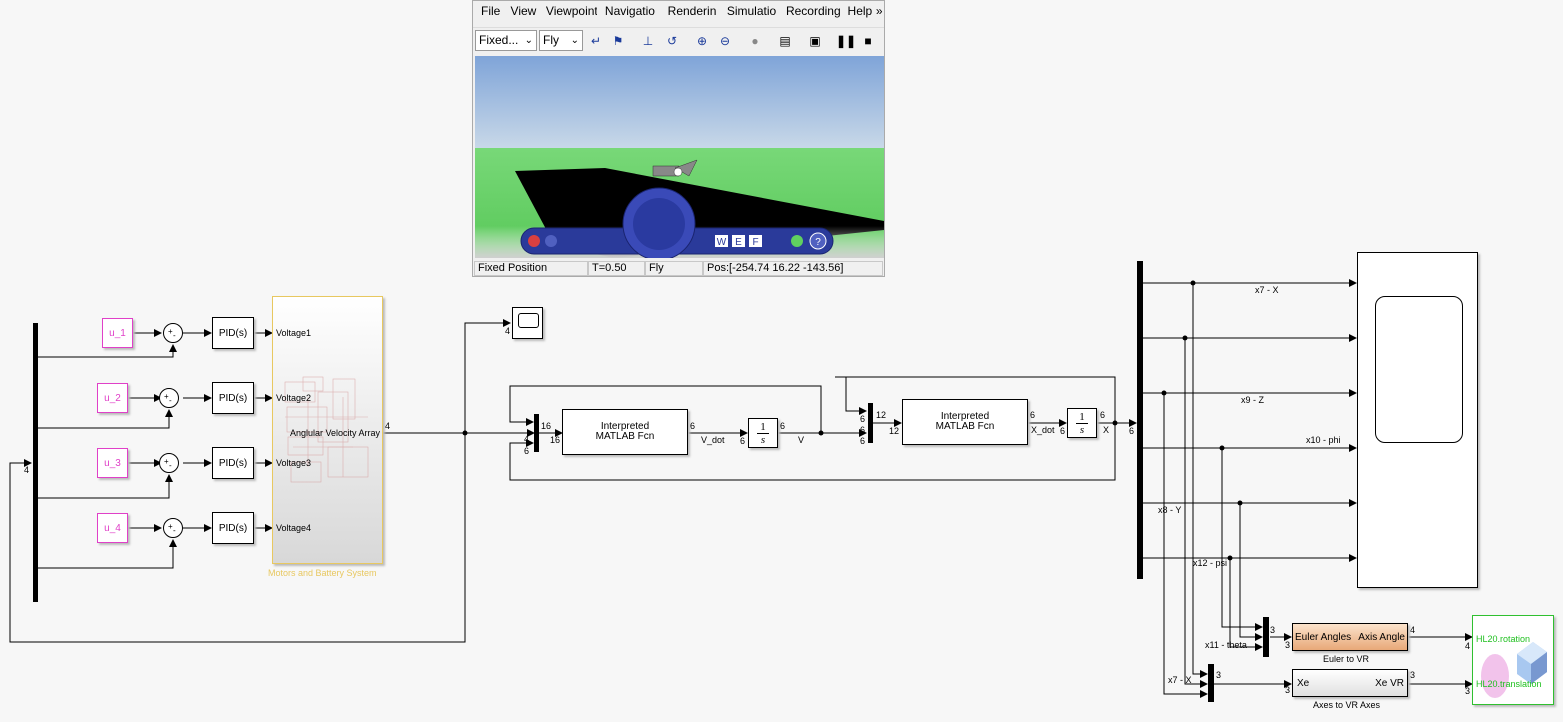 This screenshot has height=722, width=1563. What do you see at coordinates (561, 40) in the screenshot?
I see `nav-mode-combo: Fly ⌄` at bounding box center [561, 40].